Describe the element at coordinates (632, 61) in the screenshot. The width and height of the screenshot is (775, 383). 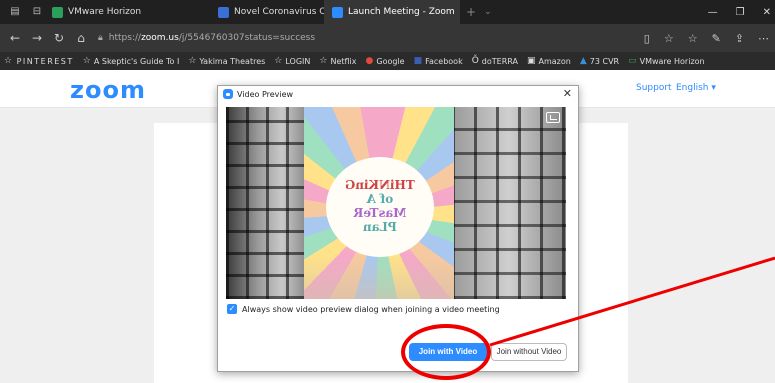
I see `vmware-icon: ▭` at that location.